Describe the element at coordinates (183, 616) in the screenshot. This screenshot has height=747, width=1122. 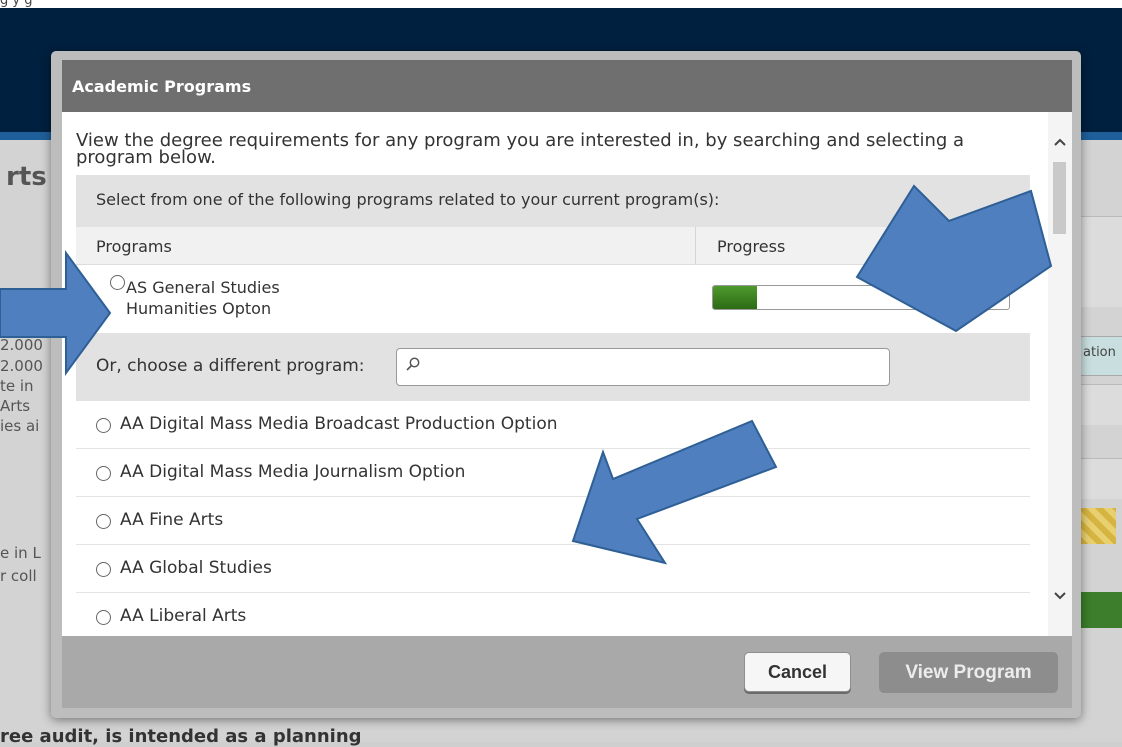
I see `program-label: AA Liberal Arts` at that location.